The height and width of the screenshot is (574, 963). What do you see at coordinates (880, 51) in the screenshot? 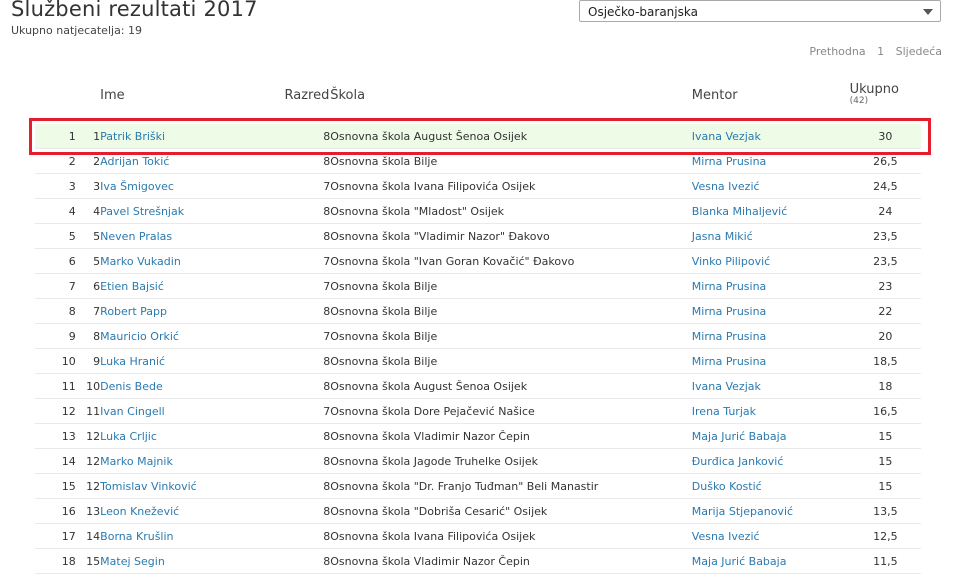
I see `pager-current-page: 1` at bounding box center [880, 51].